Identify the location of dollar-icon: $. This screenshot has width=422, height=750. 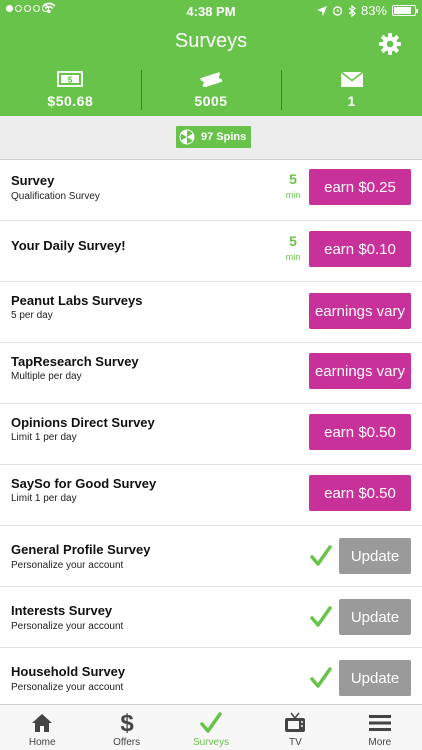
(127, 723).